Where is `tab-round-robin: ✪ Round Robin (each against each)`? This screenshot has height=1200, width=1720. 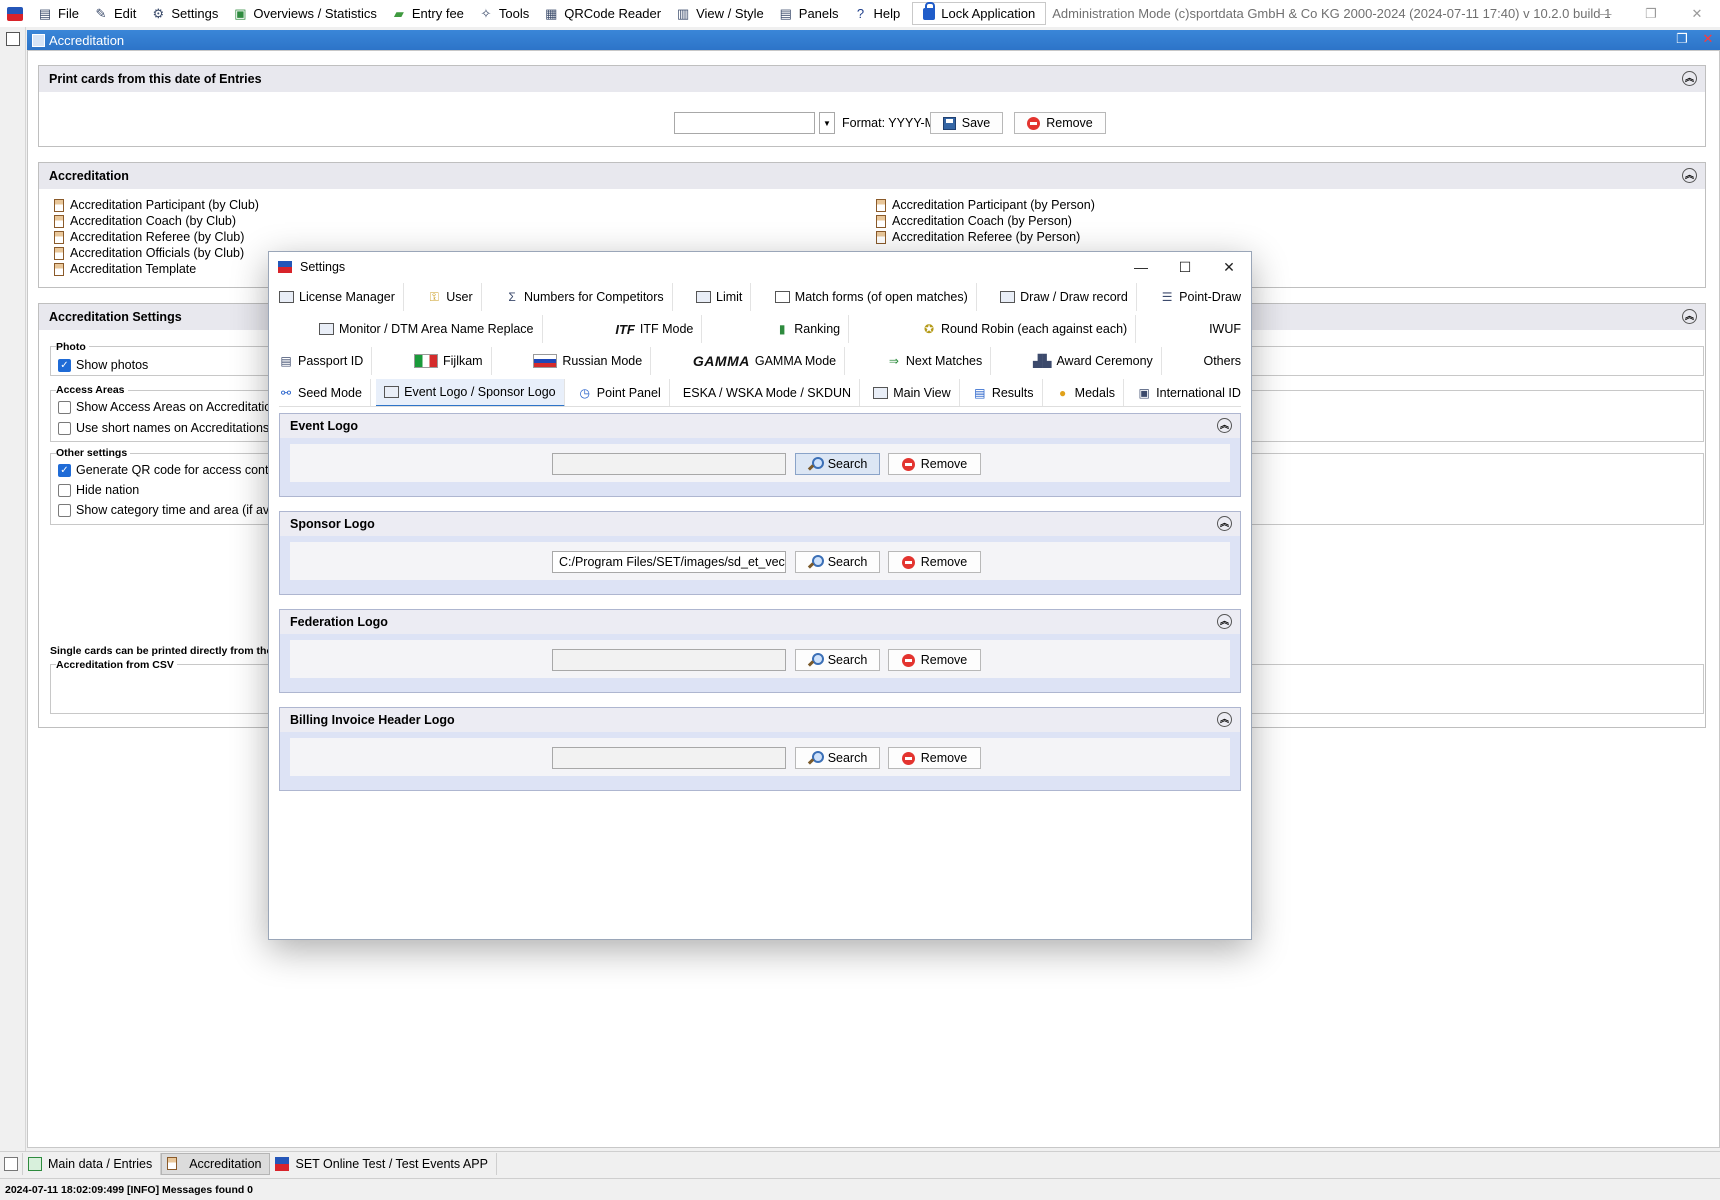 tab-round-robin: ✪ Round Robin (each against each) is located at coordinates (1025, 329).